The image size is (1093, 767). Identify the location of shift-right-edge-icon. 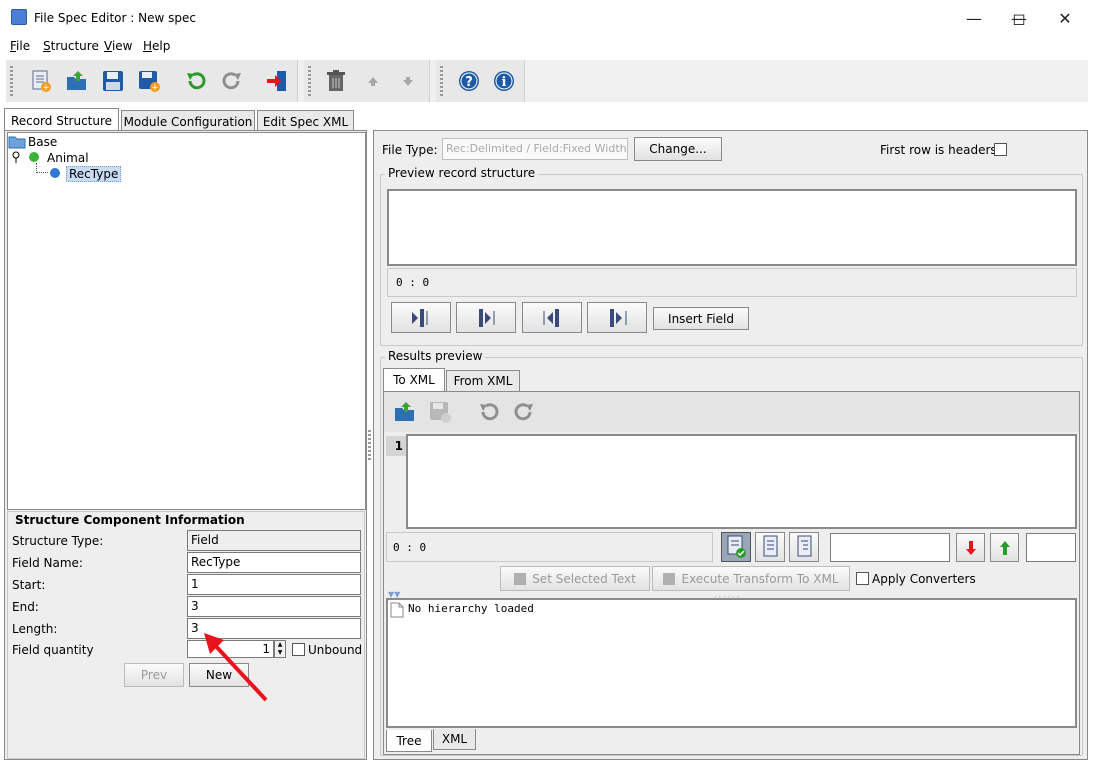
(487, 317).